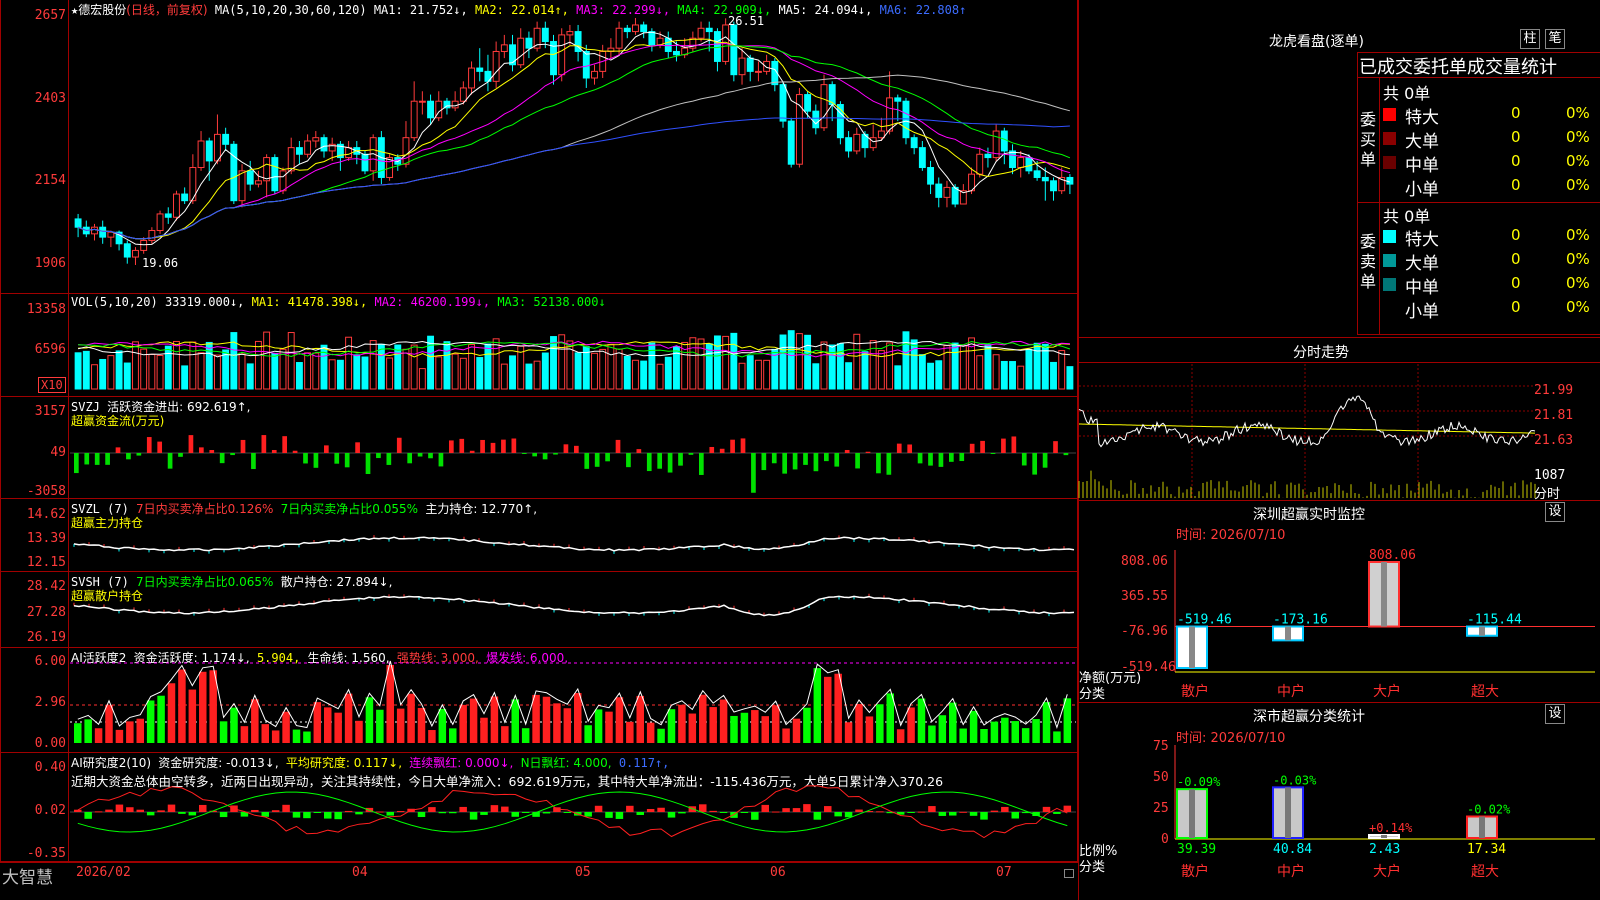 This screenshot has width=1600, height=900. What do you see at coordinates (1384, 849) in the screenshot?
I see `ratio-value-label: 2.43` at bounding box center [1384, 849].